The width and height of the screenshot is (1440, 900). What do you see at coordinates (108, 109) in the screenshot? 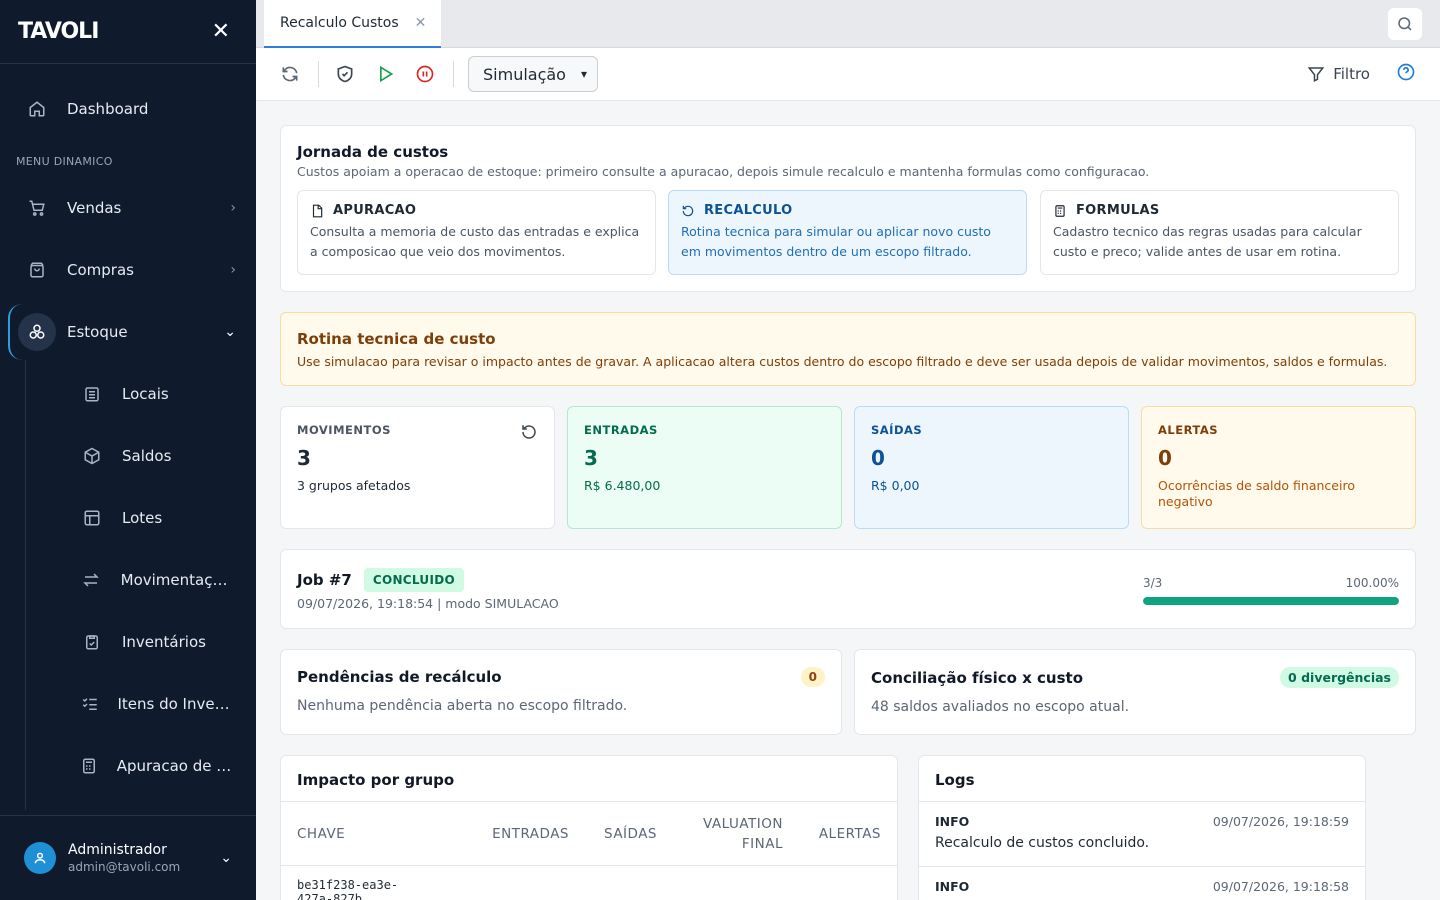
I see `sidebar-item-label: Dashboard` at bounding box center [108, 109].